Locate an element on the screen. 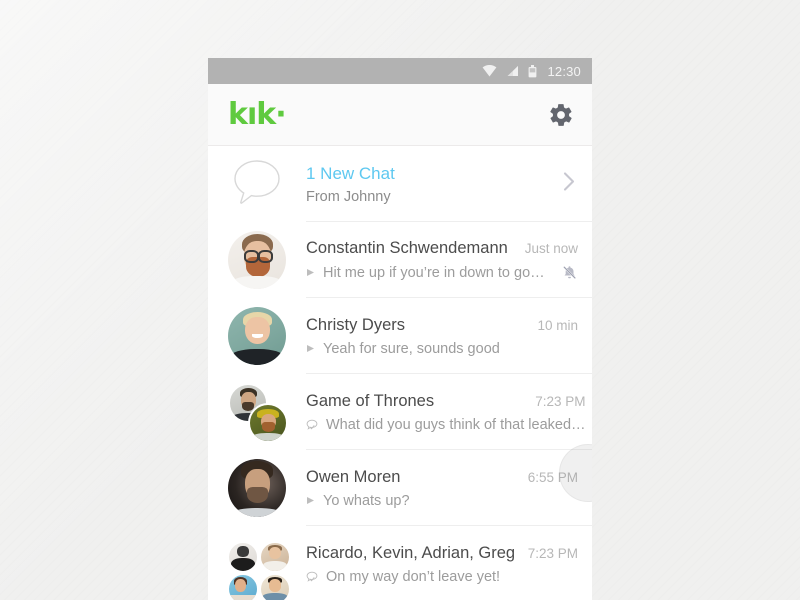 This screenshot has height=600, width=800. avatar-game-of-thrones is located at coordinates (258, 413).